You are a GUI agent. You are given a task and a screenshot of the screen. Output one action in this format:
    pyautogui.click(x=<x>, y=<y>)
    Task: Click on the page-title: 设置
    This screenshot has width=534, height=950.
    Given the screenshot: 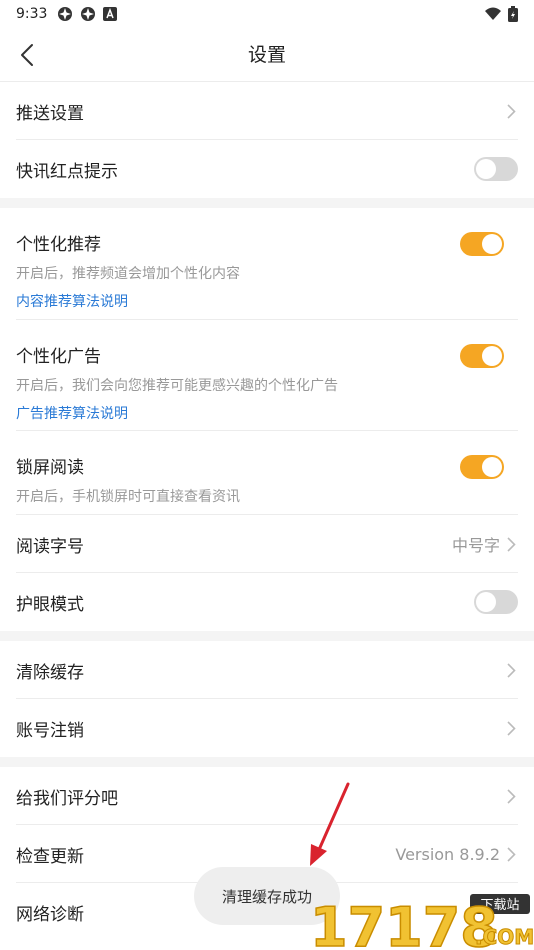 What is the action you would take?
    pyautogui.click(x=266, y=55)
    